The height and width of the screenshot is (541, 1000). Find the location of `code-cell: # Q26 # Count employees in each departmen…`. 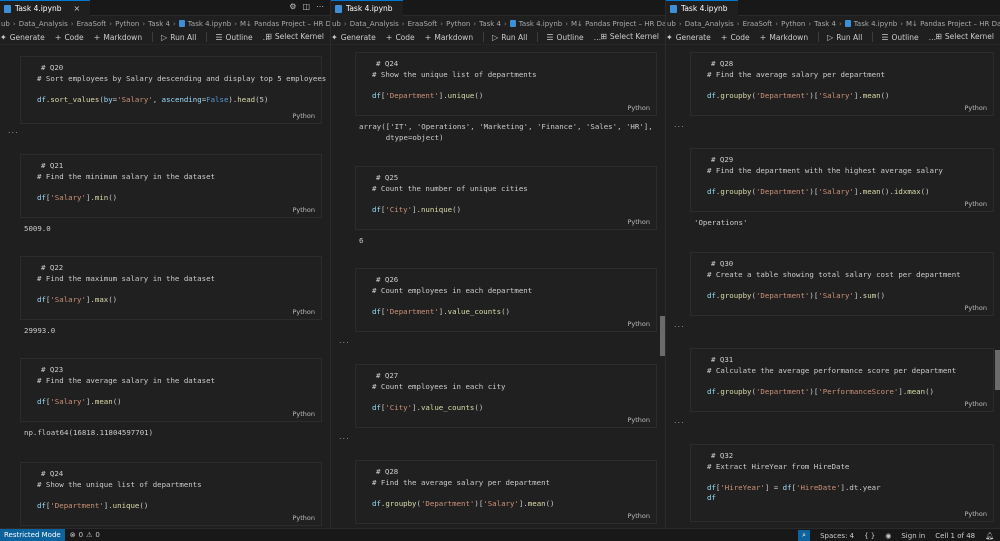

code-cell: # Q26 # Count employees in each departmen… is located at coordinates (506, 300).